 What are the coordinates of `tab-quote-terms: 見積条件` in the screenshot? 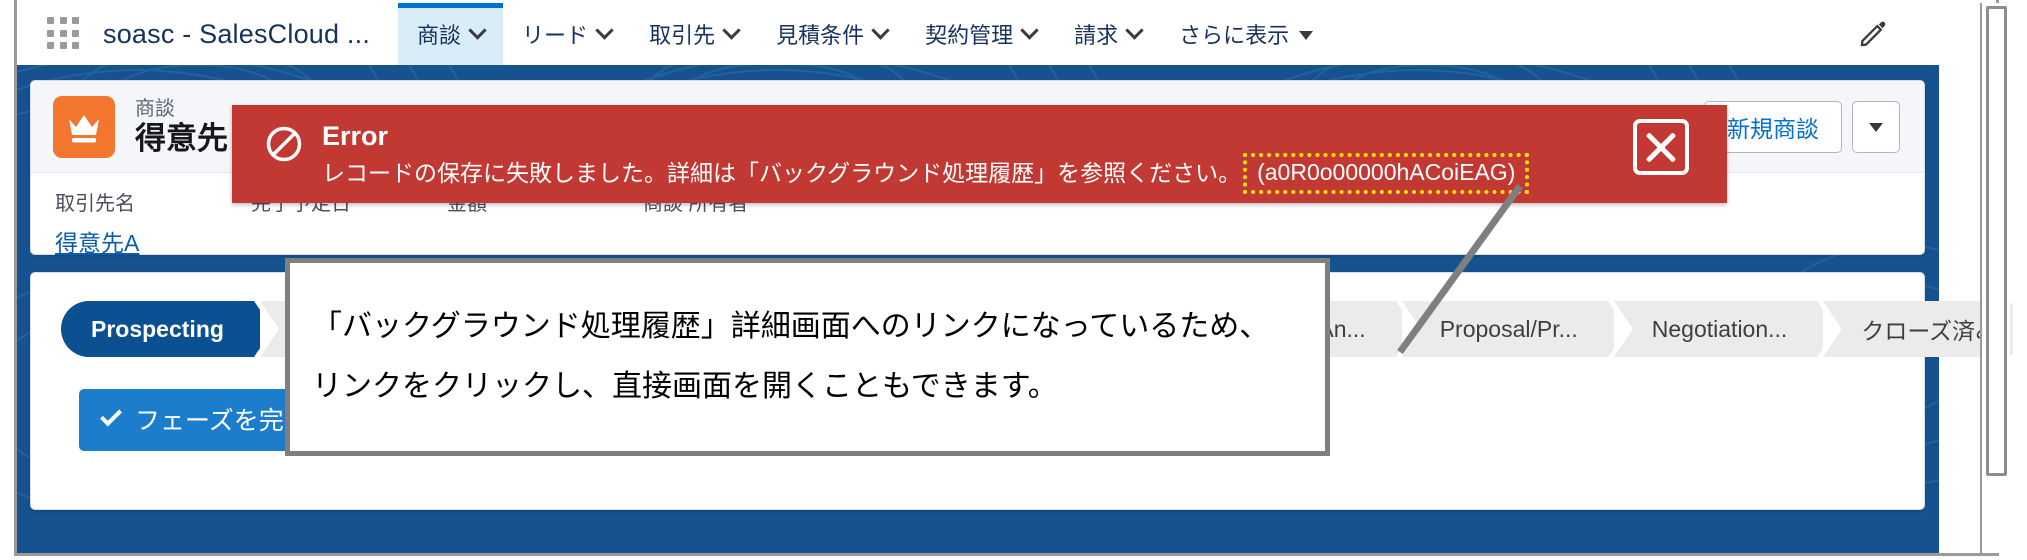 It's located at (831, 34).